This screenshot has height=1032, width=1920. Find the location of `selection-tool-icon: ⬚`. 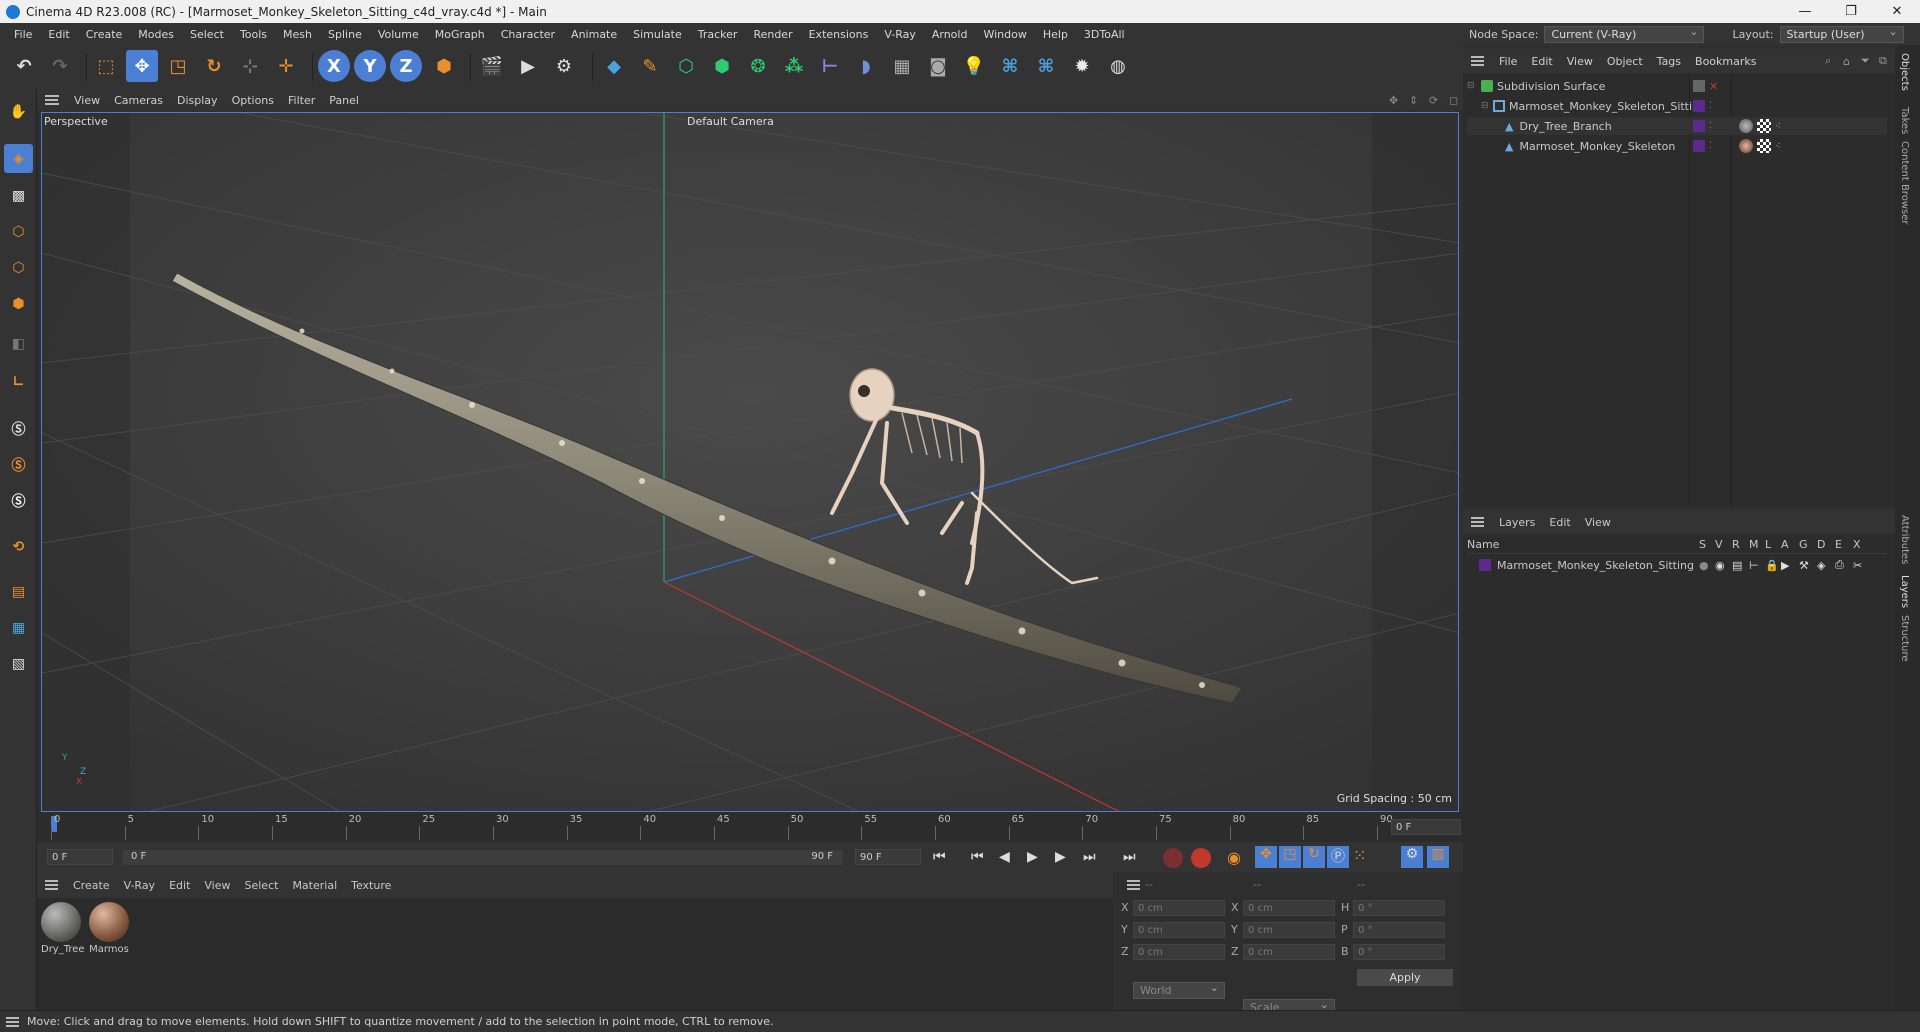

selection-tool-icon: ⬚ is located at coordinates (106, 66).